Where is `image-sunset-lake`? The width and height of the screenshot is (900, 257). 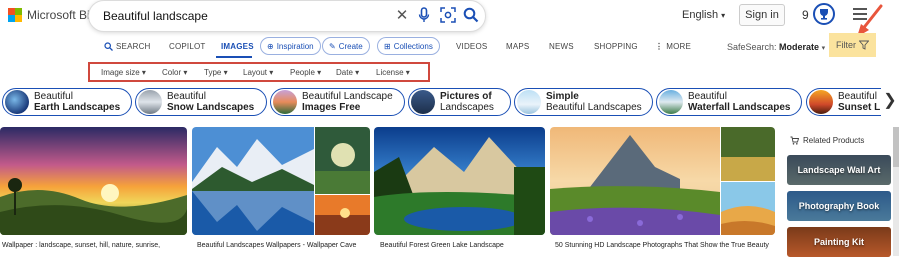 image-sunset-lake is located at coordinates (342, 215).